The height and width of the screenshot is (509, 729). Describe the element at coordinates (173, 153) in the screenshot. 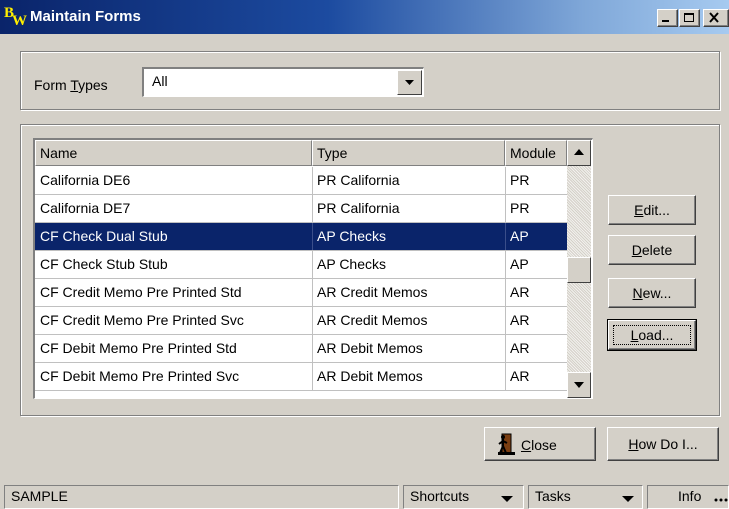

I see `column-header-name: Name` at that location.